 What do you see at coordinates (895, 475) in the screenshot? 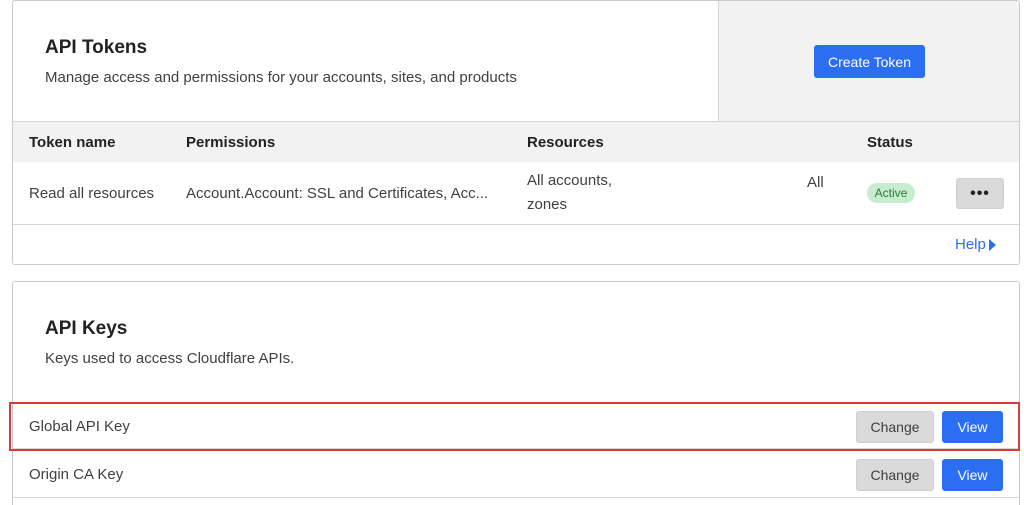
I see `change-origin-key-button: Change` at bounding box center [895, 475].